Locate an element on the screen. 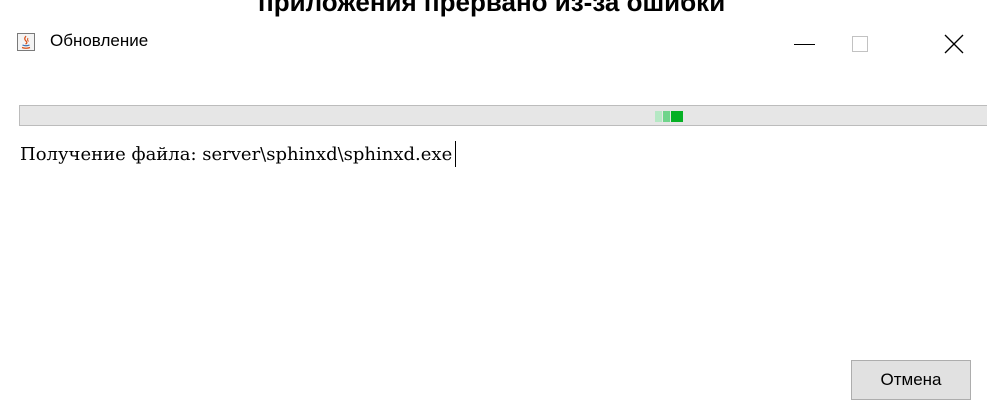 Image resolution: width=987 pixels, height=400 pixels. maximize-button is located at coordinates (864, 43).